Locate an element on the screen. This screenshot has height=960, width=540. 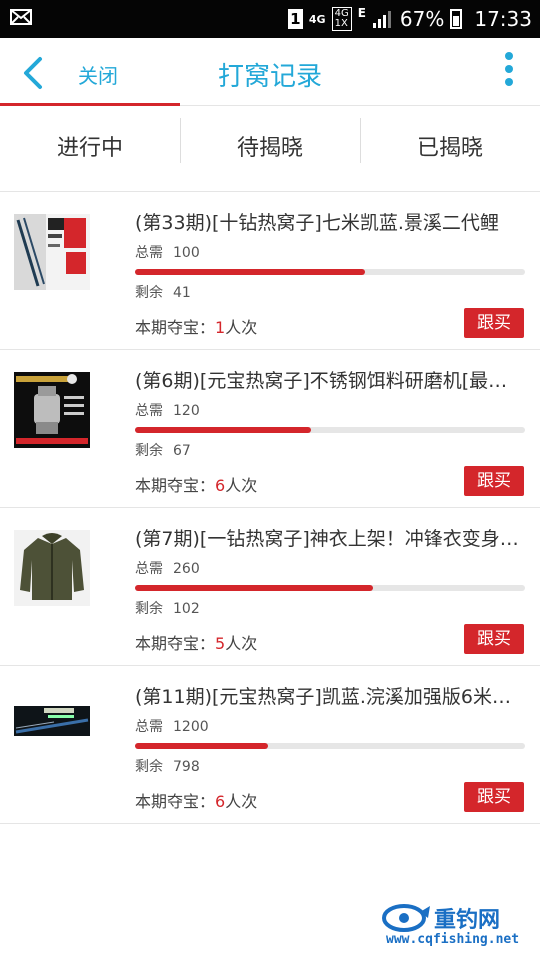
battery-icon is located at coordinates (456, 19).